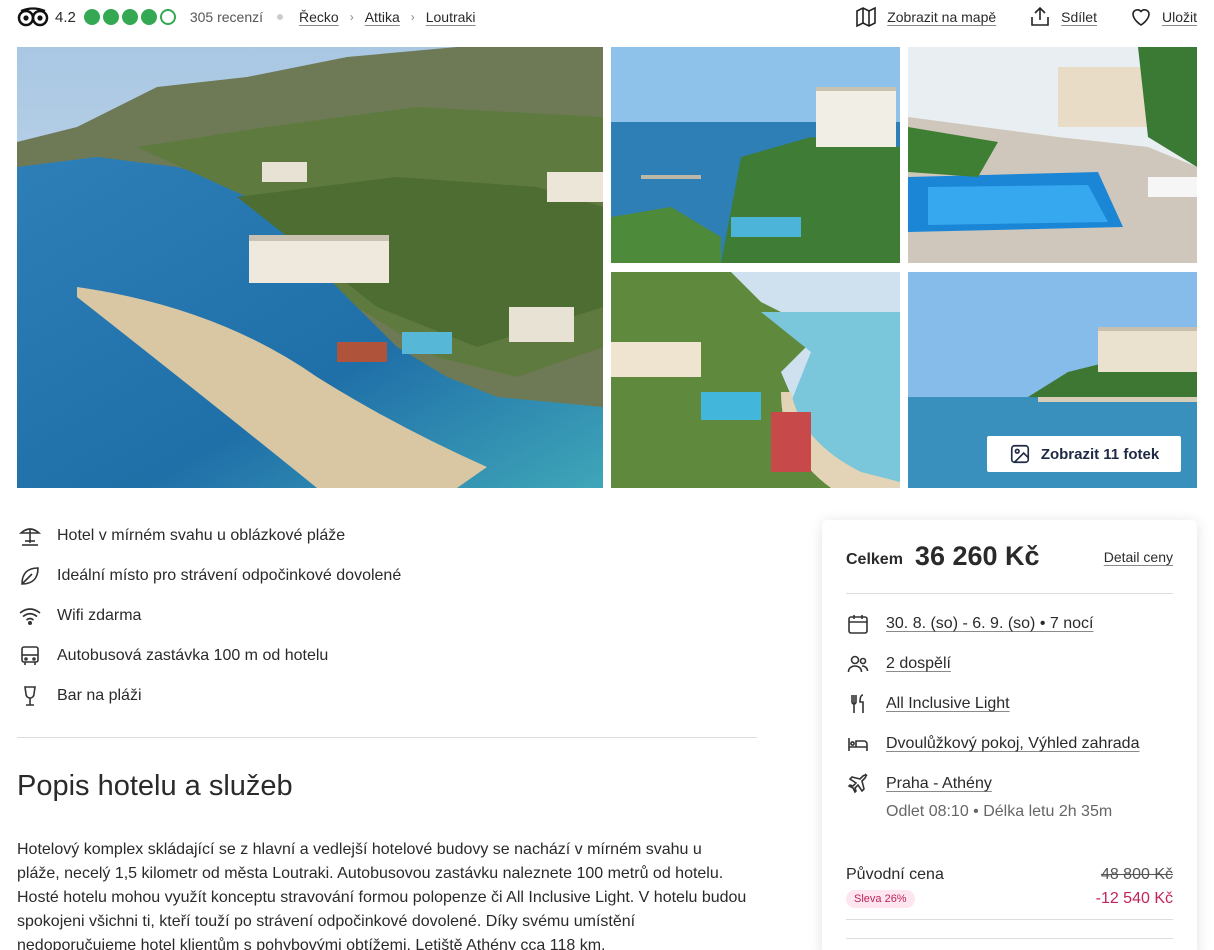 This screenshot has width=1214, height=950. I want to click on discount-amount: -12 540 Kč, so click(1134, 898).